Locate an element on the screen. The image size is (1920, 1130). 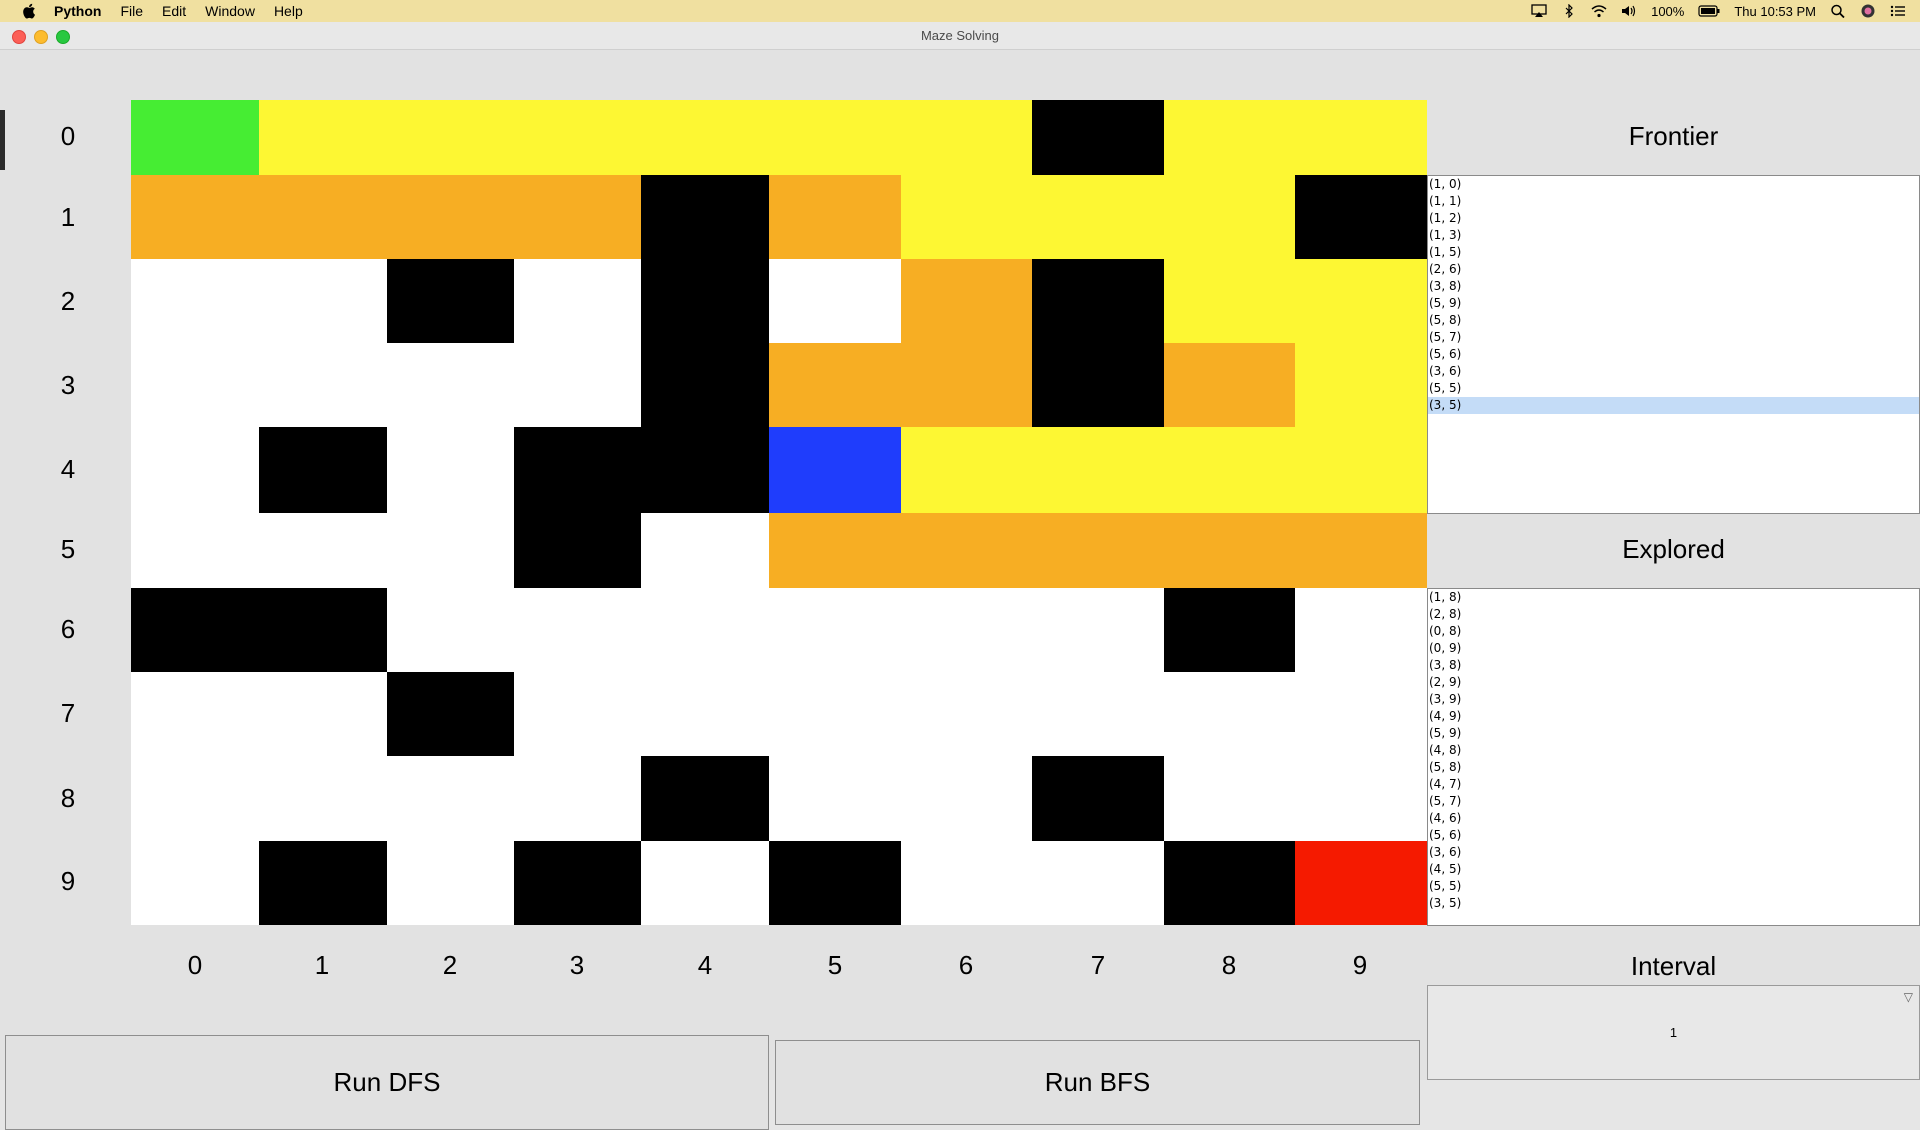
bluetooth-icon is located at coordinates (1569, 11).